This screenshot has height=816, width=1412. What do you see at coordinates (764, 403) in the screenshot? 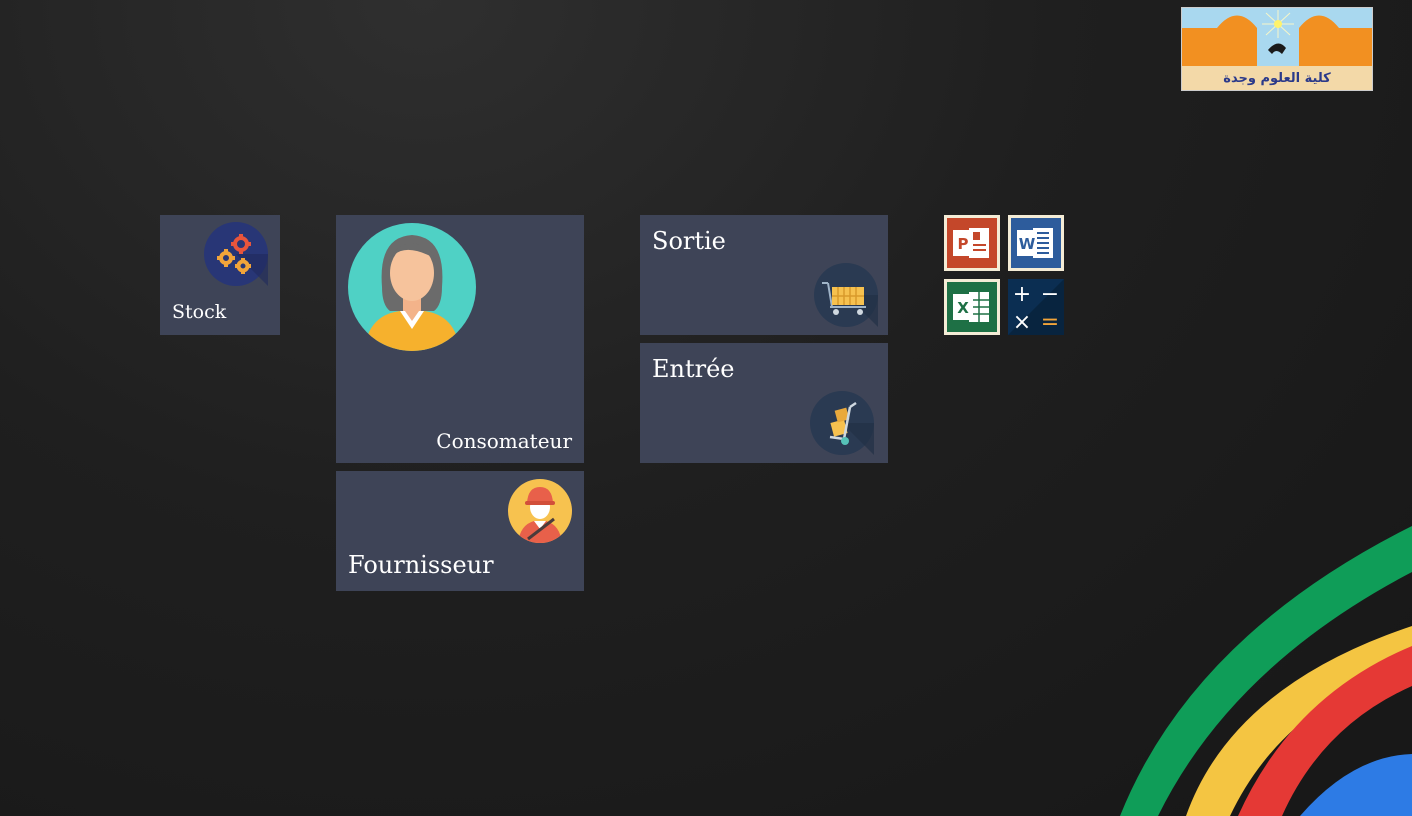
I see `tile-entree: Entrée` at bounding box center [764, 403].